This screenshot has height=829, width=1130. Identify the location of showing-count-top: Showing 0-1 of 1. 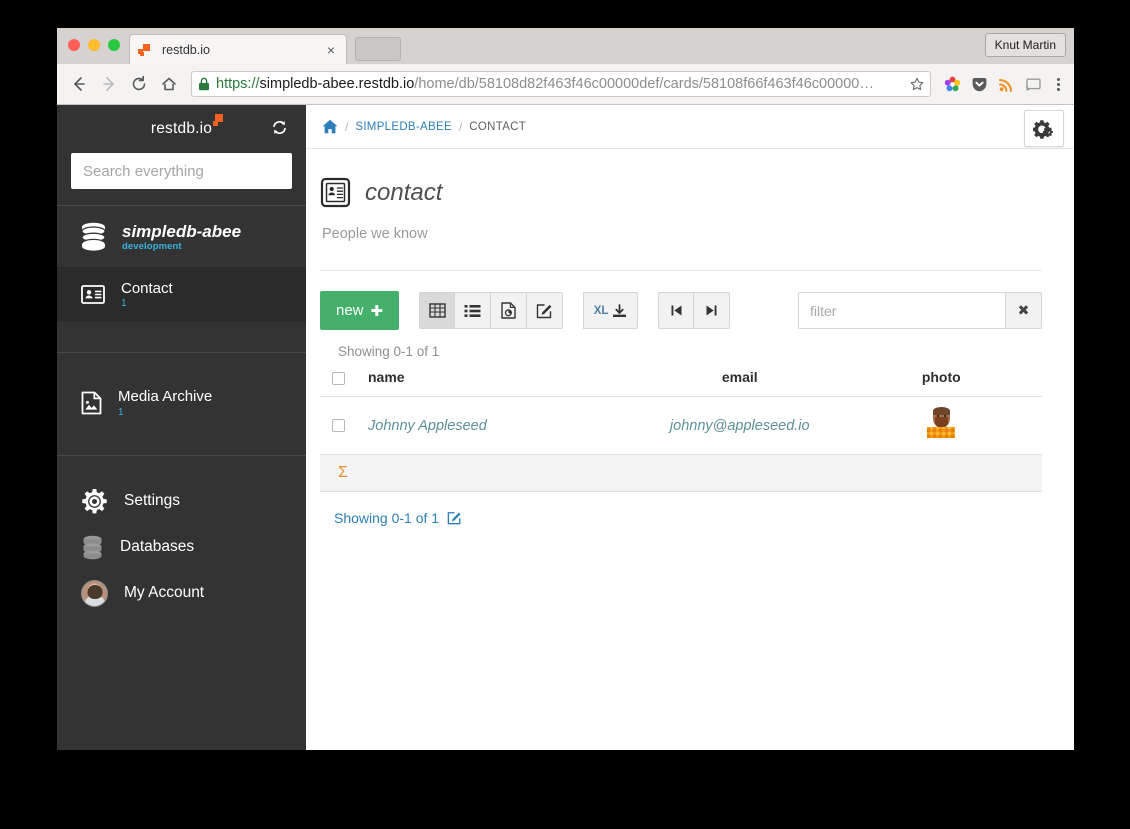
(389, 351).